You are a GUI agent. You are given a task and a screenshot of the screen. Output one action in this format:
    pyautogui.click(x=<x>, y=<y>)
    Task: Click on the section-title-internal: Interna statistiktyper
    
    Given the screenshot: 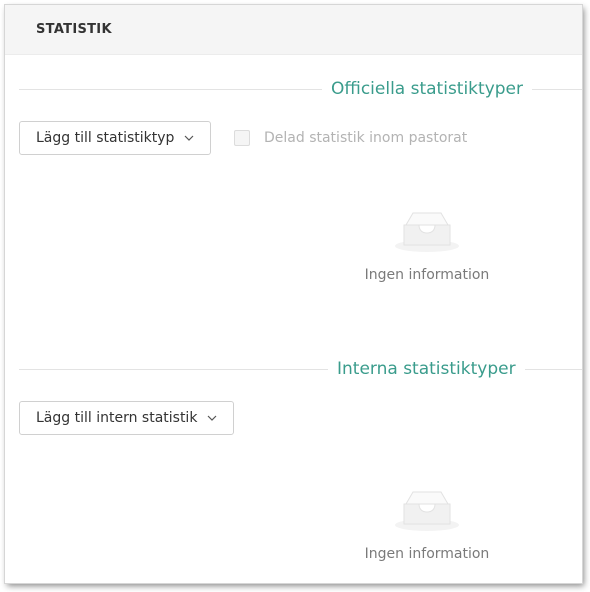 What is the action you would take?
    pyautogui.click(x=426, y=369)
    